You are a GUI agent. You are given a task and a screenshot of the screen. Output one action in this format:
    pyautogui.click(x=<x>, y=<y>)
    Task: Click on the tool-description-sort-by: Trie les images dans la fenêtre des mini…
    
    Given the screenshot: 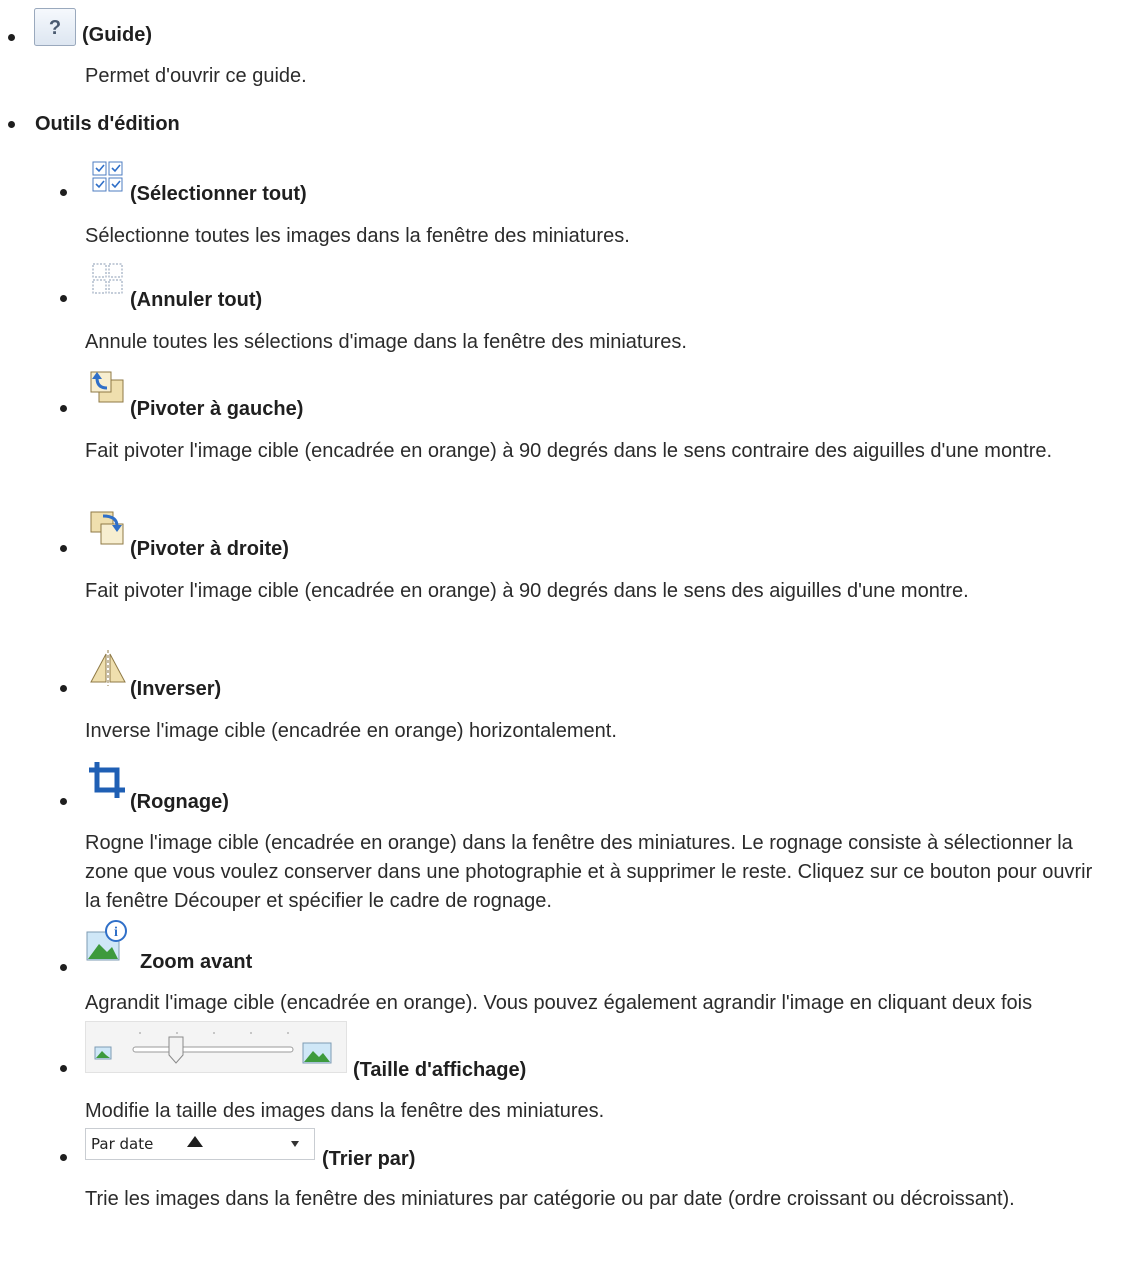 What is the action you would take?
    pyautogui.click(x=550, y=1199)
    